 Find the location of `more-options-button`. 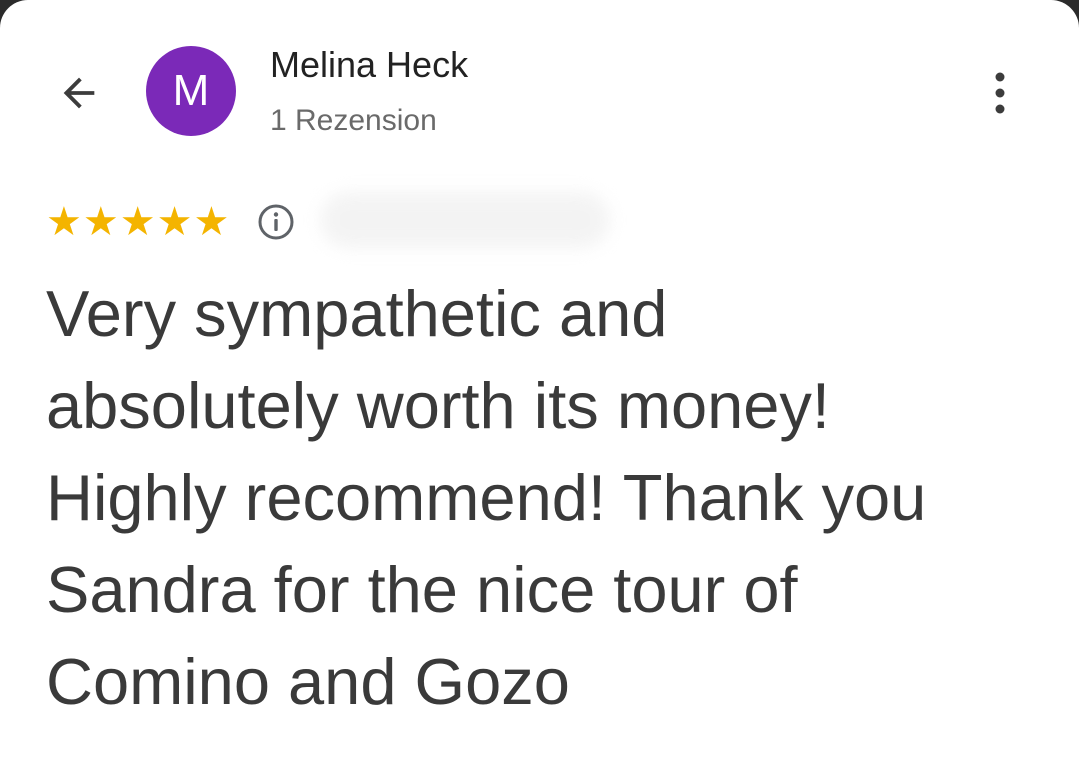

more-options-button is located at coordinates (1000, 93).